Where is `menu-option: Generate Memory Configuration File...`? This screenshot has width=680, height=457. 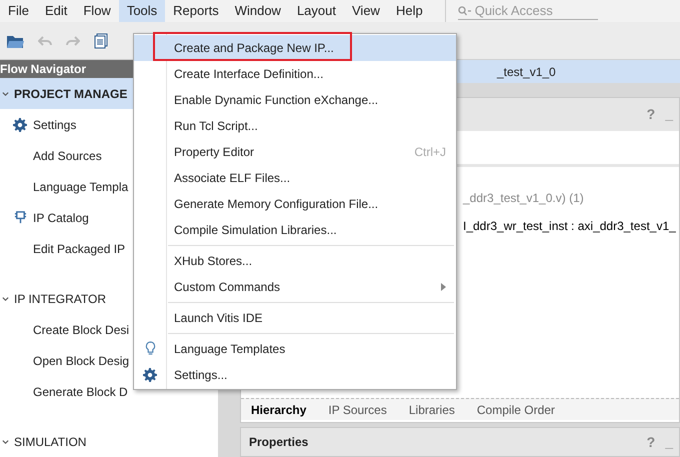 menu-option: Generate Memory Configuration File... is located at coordinates (295, 204).